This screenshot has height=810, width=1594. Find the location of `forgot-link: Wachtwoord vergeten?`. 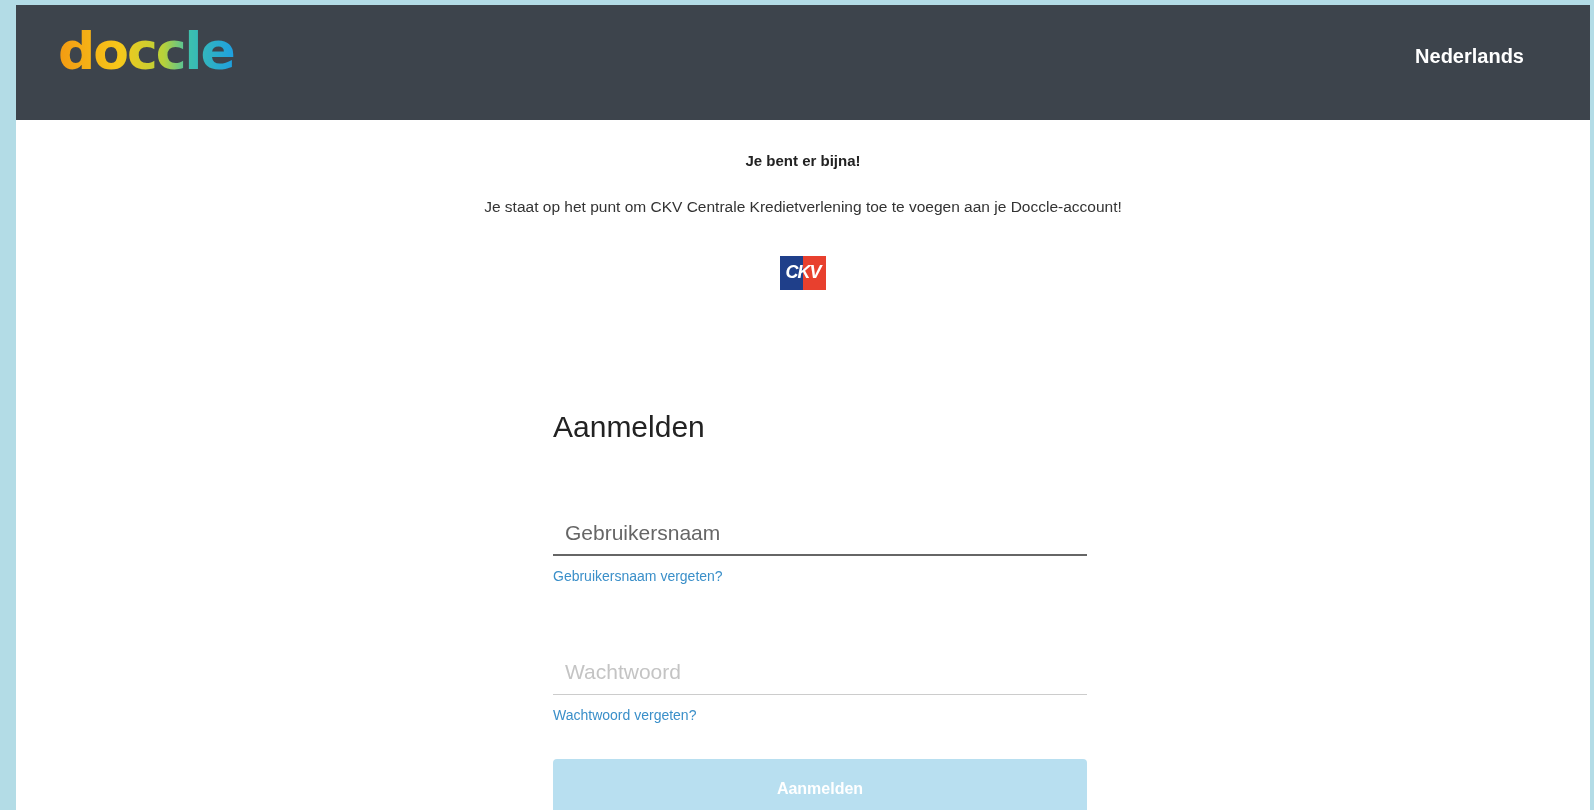

forgot-link: Wachtwoord vergeten? is located at coordinates (625, 715).